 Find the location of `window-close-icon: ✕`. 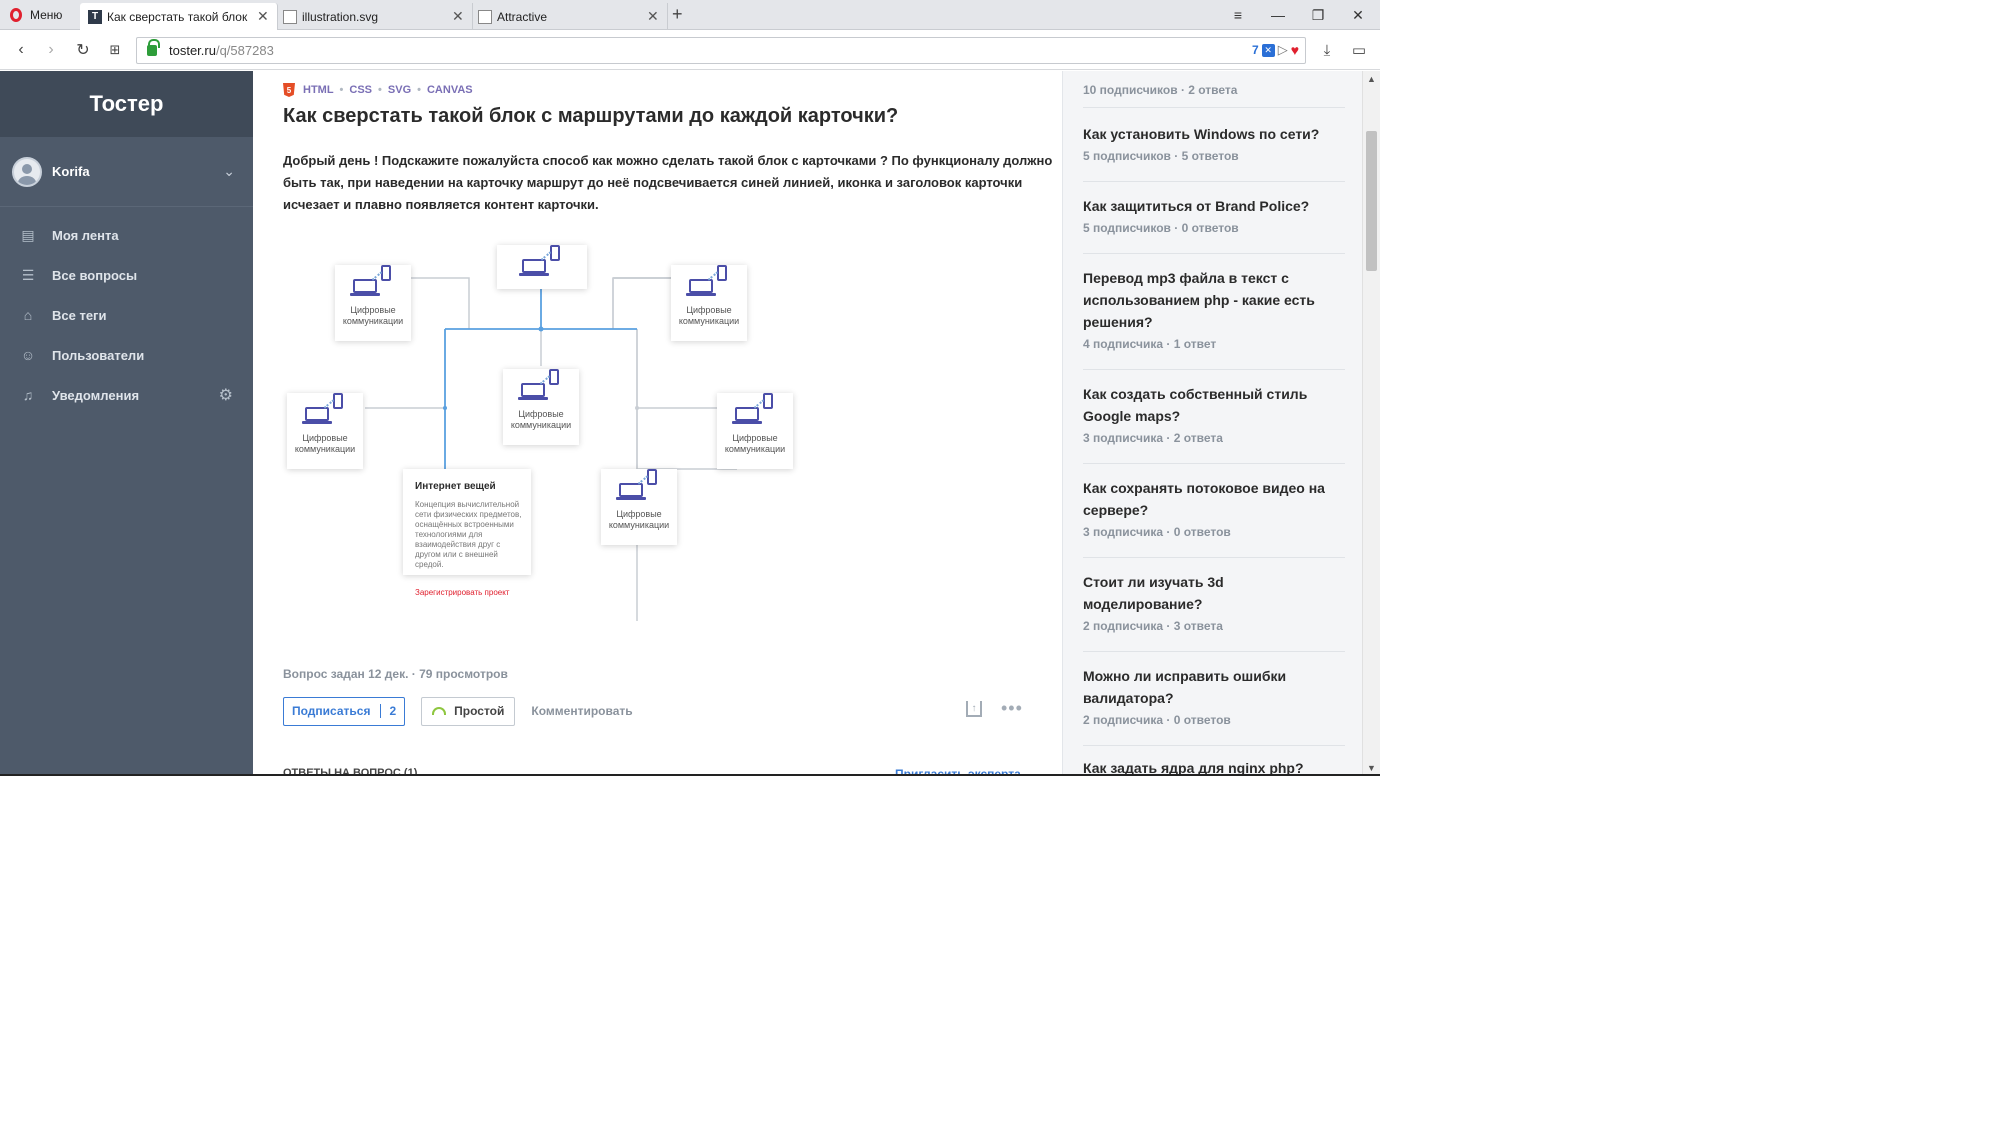

window-close-icon: ✕ is located at coordinates (1358, 15).